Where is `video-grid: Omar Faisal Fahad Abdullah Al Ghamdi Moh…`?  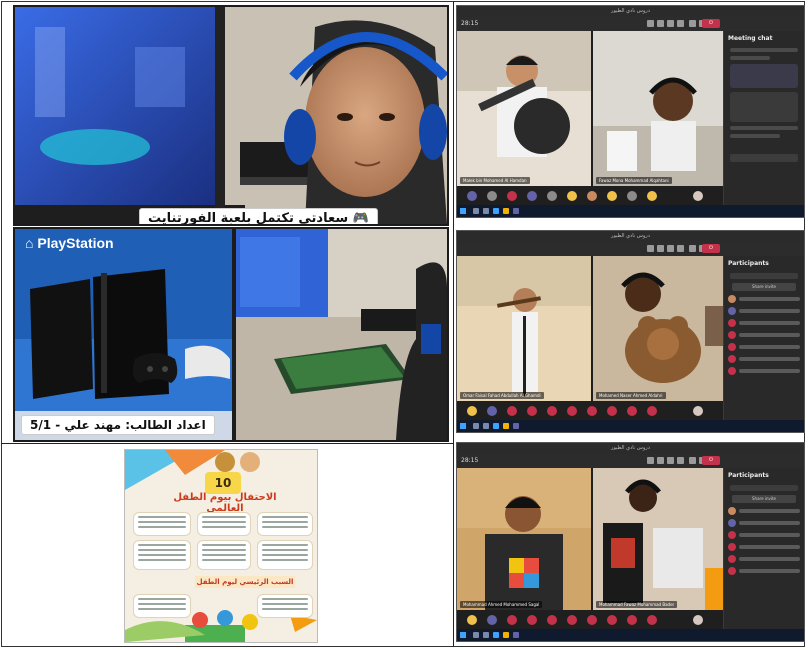
video-grid: Omar Faisal Fahad Abdullah Al Ghamdi Moh… is located at coordinates (591, 328).